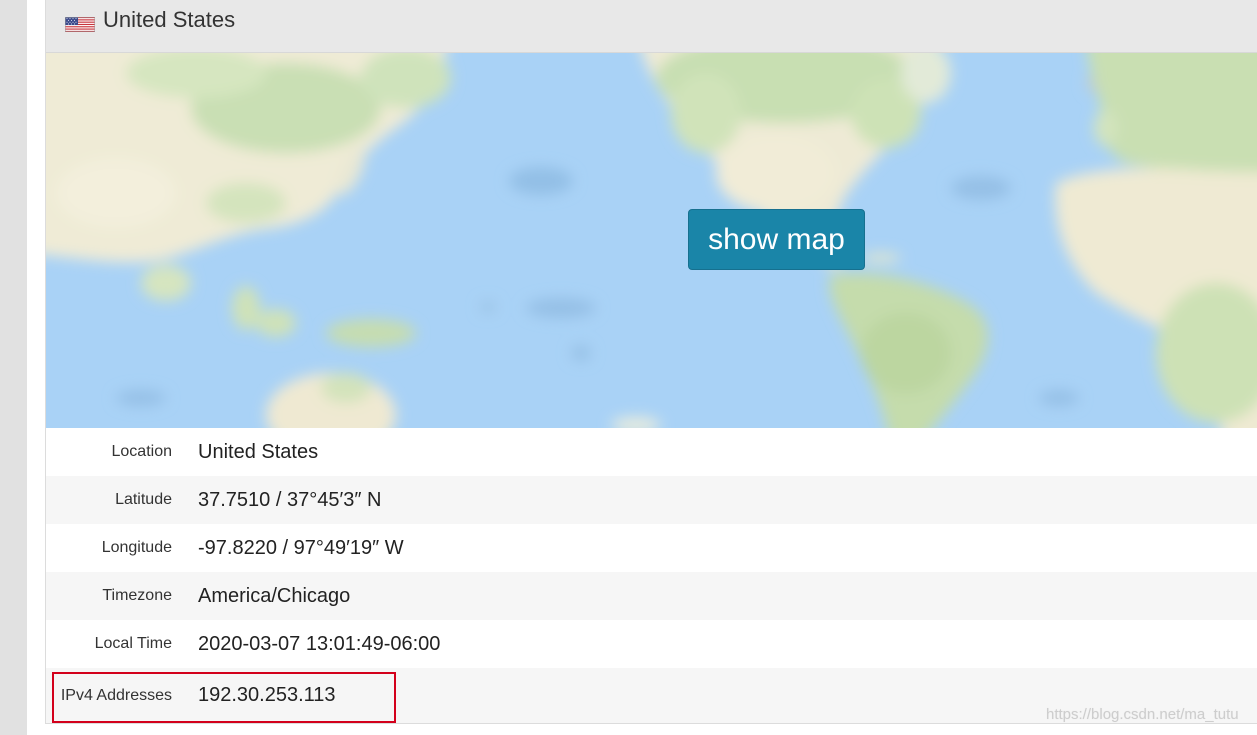 The image size is (1257, 735). I want to click on detail-value: 37.7510 / 37°45′3″ N, so click(290, 499).